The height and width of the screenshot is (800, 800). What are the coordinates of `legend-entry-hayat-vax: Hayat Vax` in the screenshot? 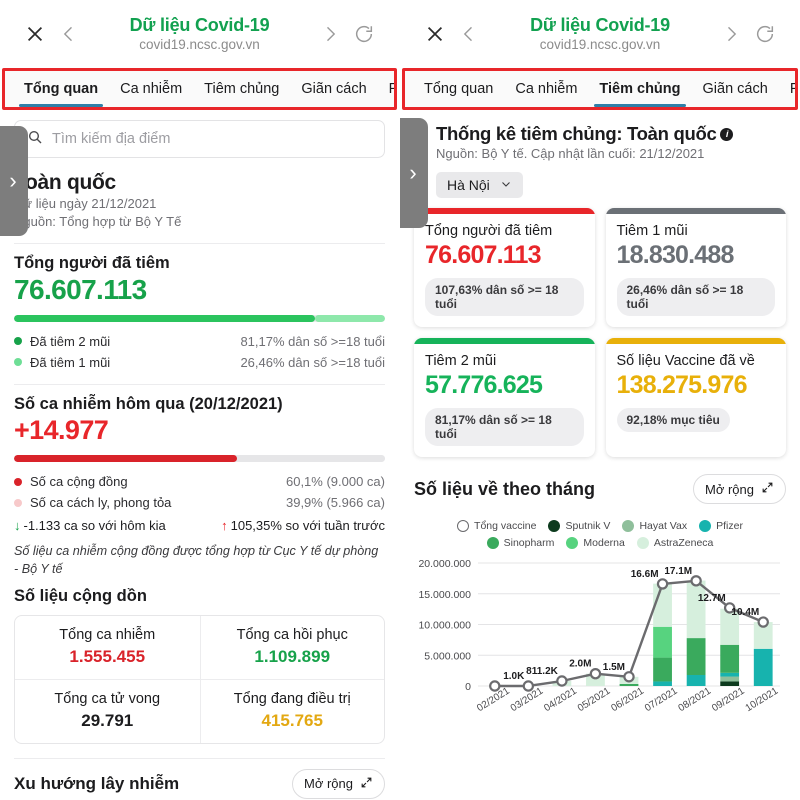 It's located at (654, 526).